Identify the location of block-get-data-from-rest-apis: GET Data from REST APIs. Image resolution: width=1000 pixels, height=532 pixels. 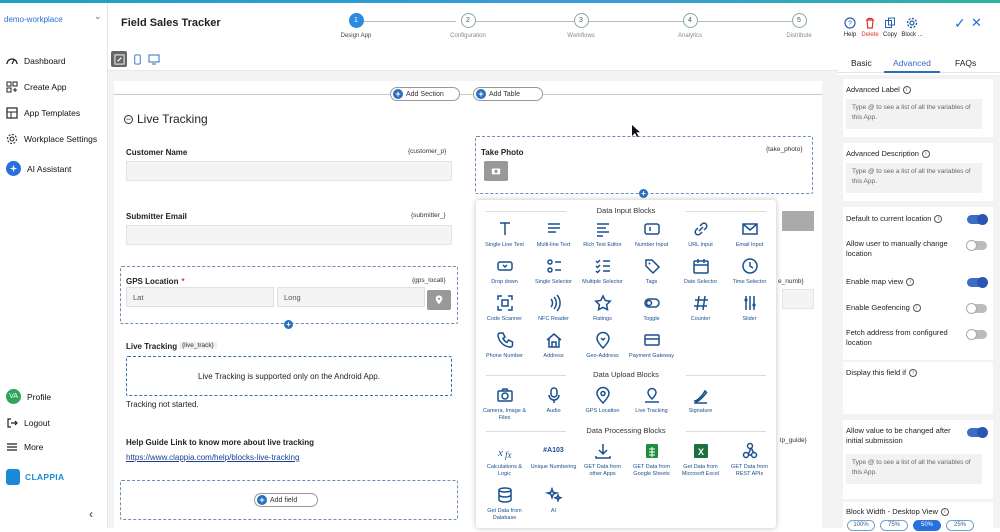
(749, 460).